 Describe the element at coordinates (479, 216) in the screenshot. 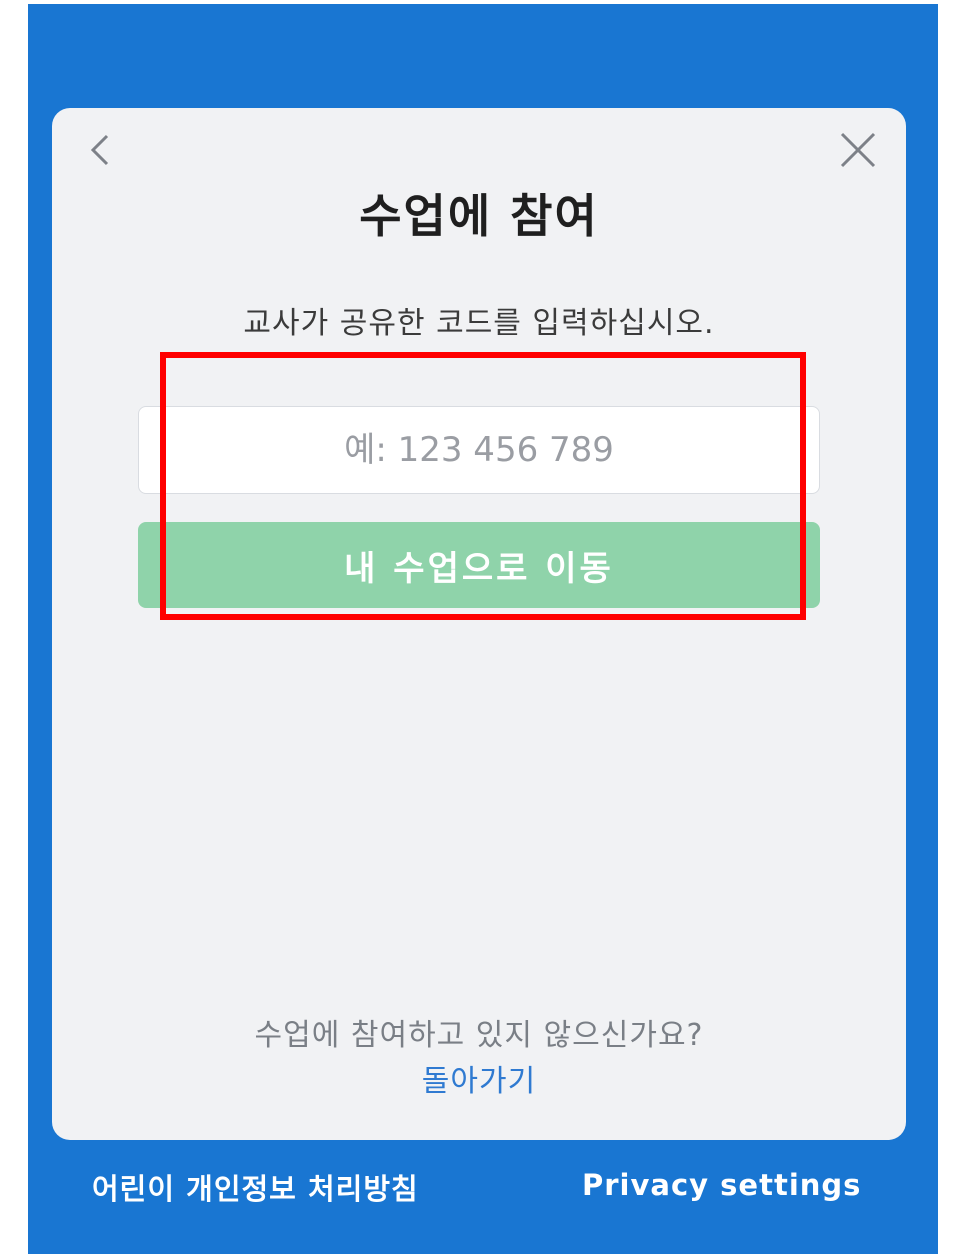

I see `dialog-title: 수업에 참여` at that location.